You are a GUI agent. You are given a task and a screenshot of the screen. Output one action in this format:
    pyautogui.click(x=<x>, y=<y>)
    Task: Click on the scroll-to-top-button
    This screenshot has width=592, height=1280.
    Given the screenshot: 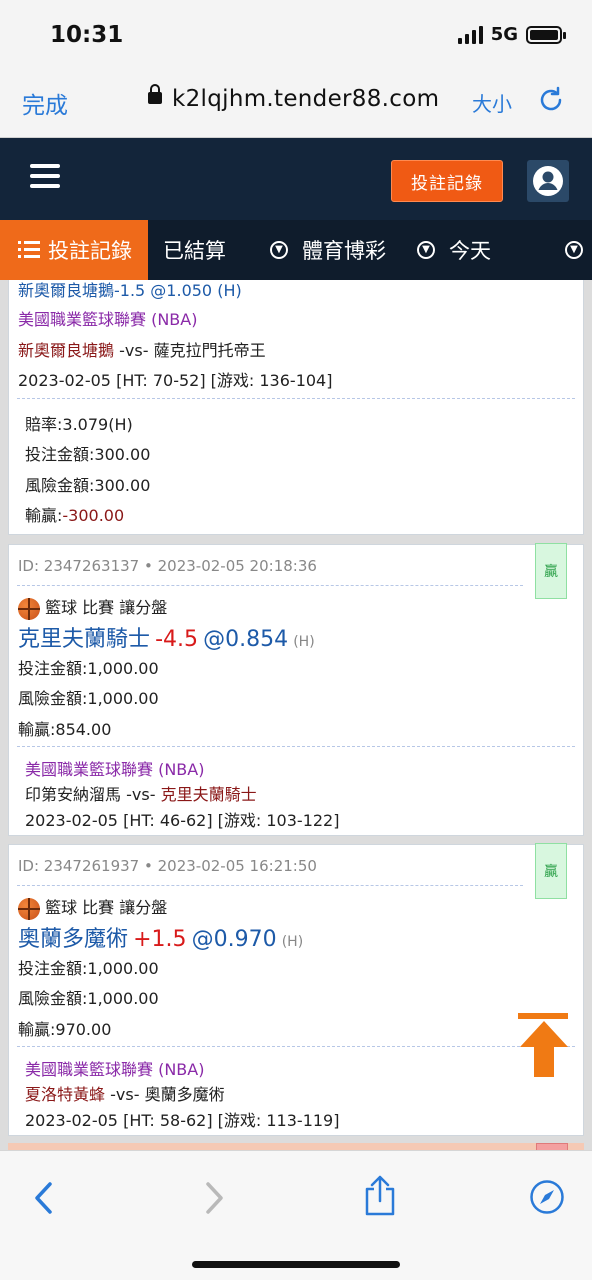 What is the action you would take?
    pyautogui.click(x=544, y=1045)
    